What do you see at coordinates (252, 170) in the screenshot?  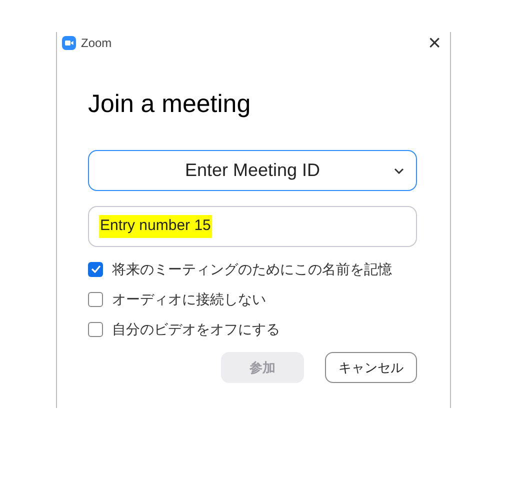 I see `meeting-id-dropdown: Enter Meeting ID` at bounding box center [252, 170].